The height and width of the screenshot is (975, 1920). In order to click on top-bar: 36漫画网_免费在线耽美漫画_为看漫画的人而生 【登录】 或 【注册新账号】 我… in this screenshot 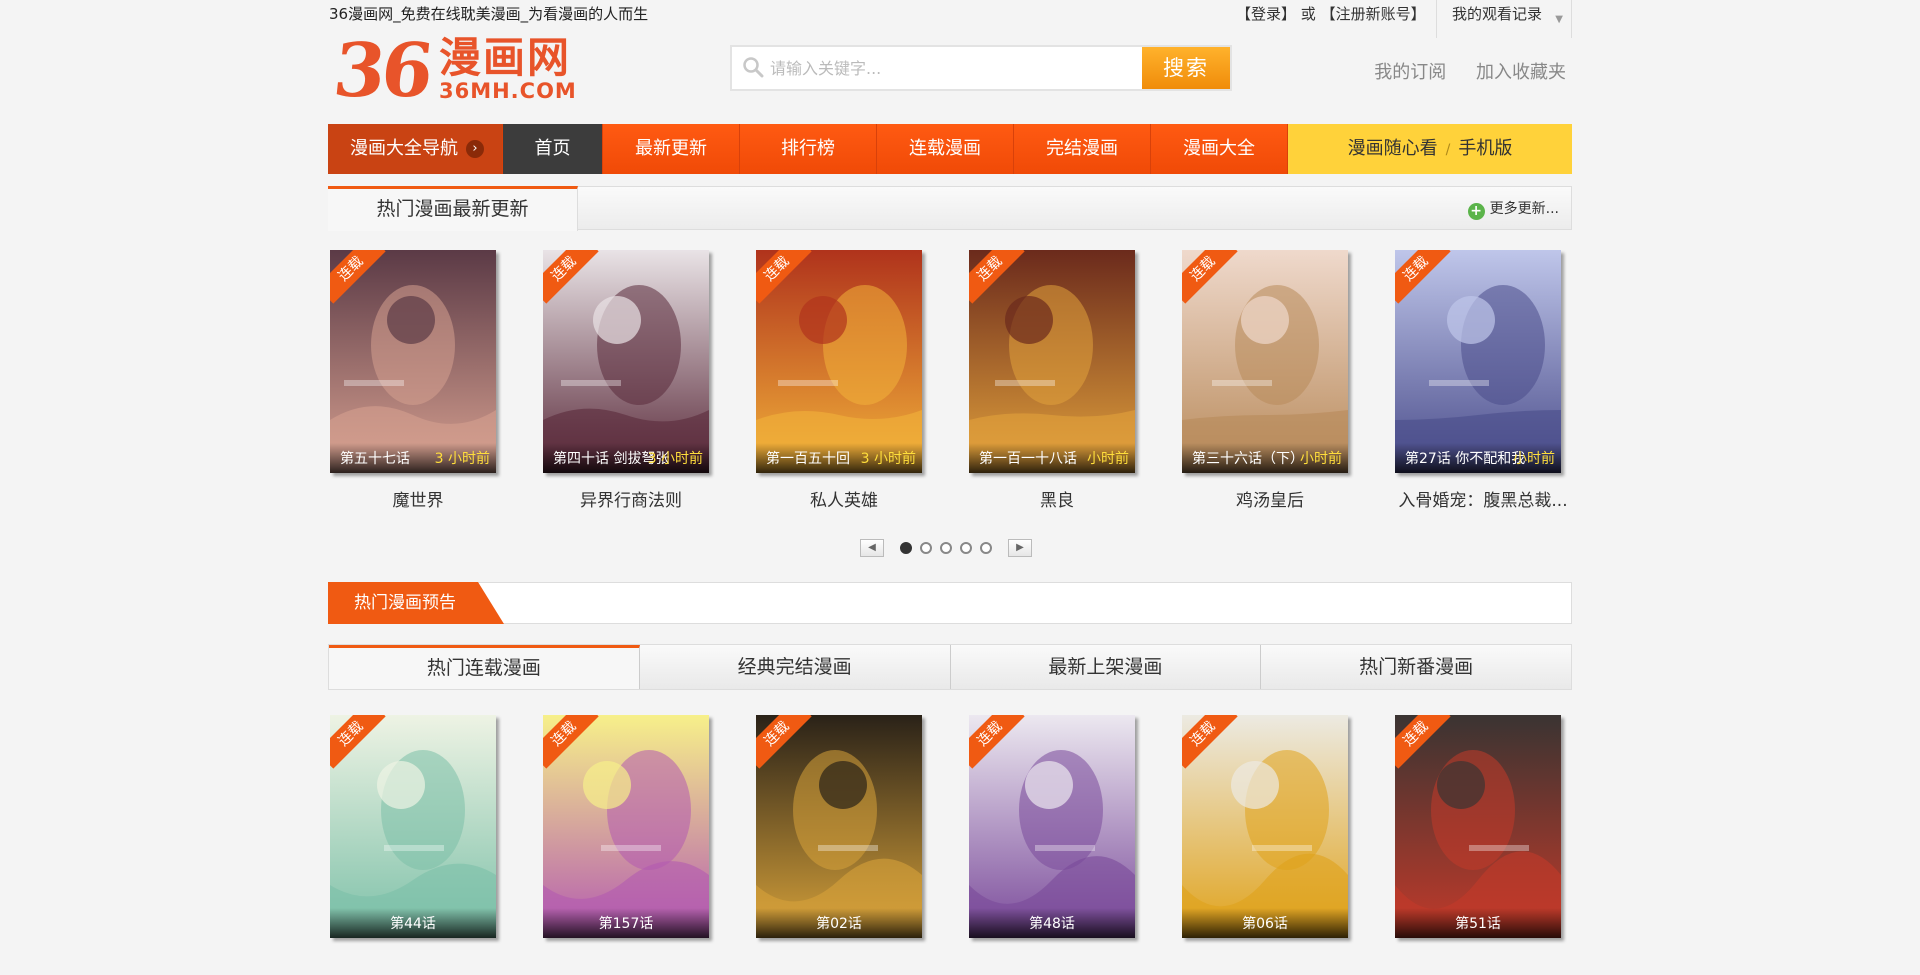, I will do `click(950, 19)`.